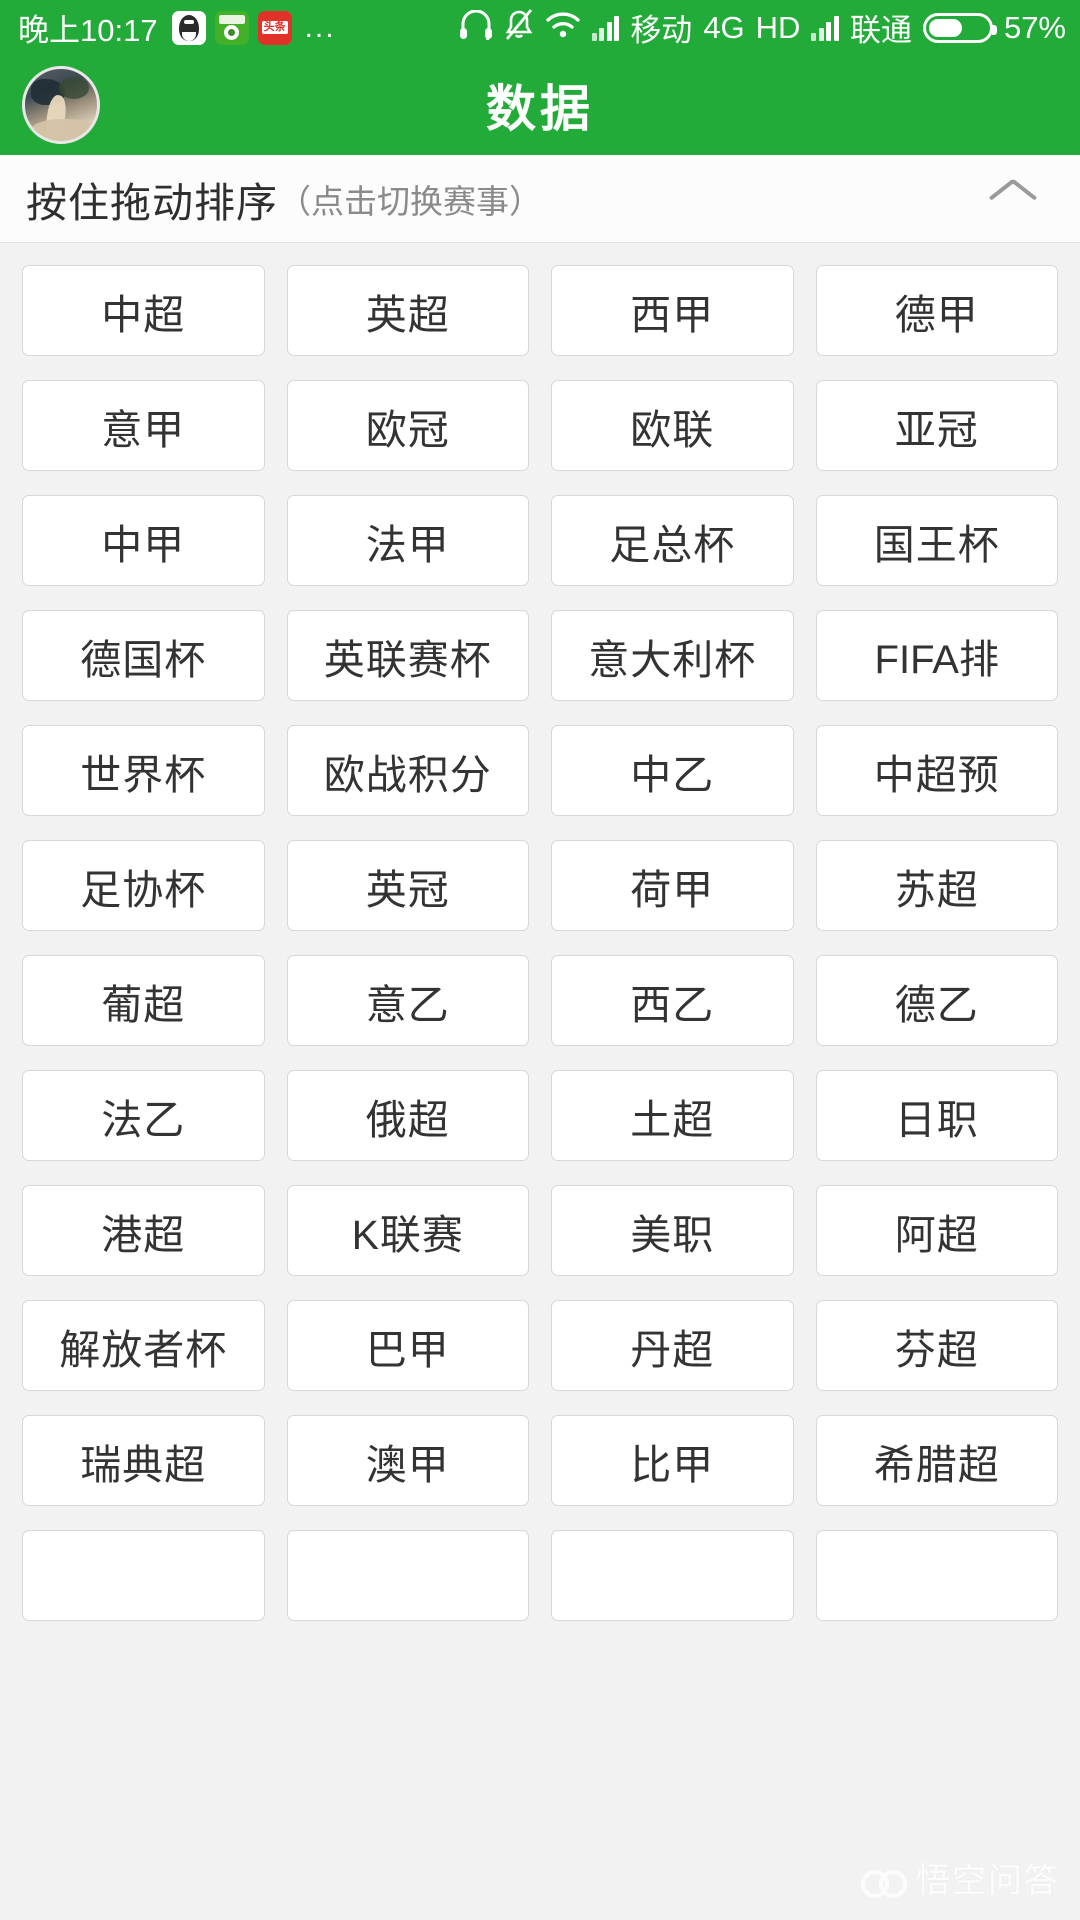  What do you see at coordinates (936, 655) in the screenshot?
I see `league-cell: FIFA排` at bounding box center [936, 655].